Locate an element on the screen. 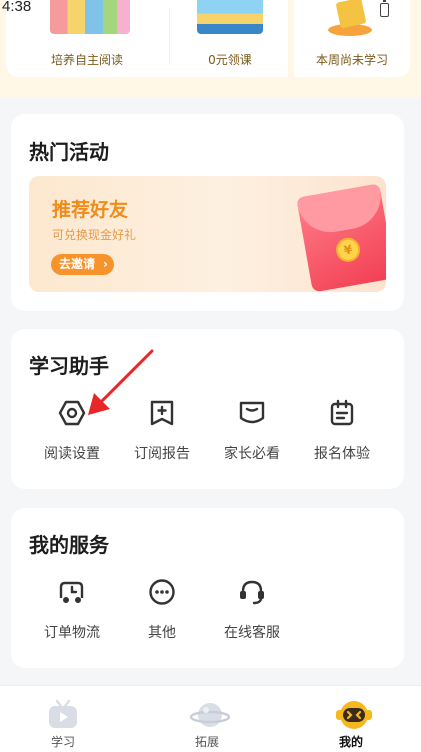 Image resolution: width=421 pixels, height=752 pixels. free-course-image is located at coordinates (230, 17).